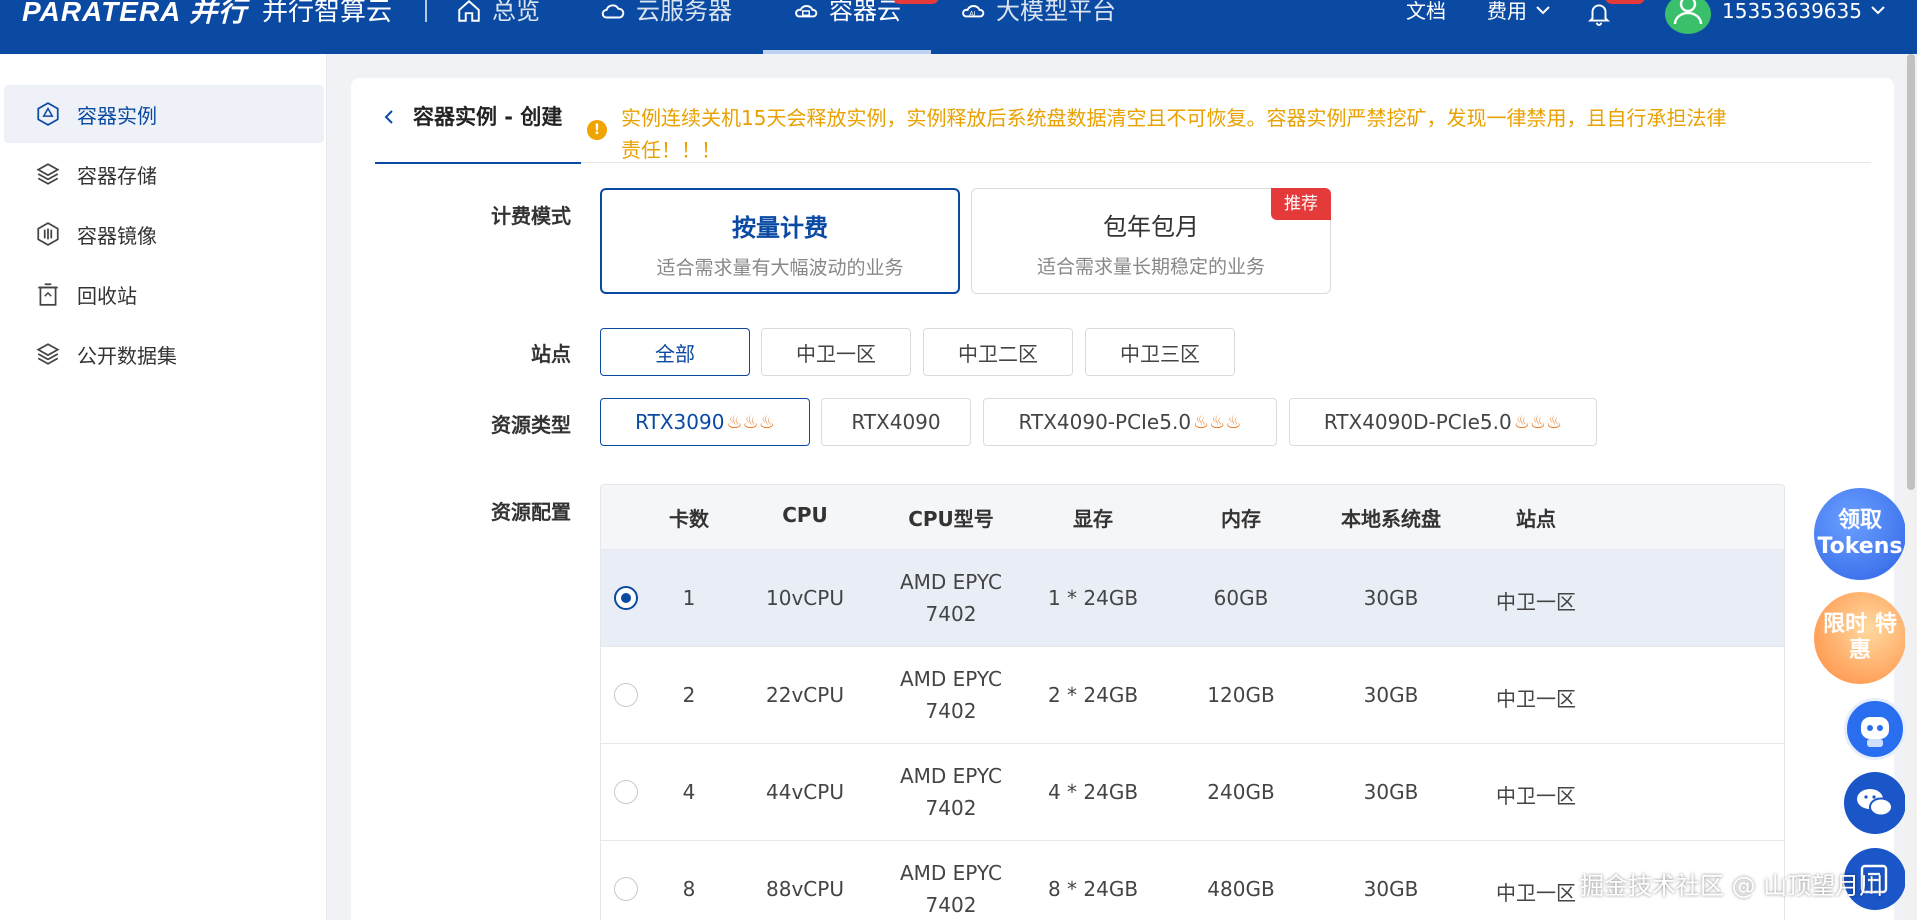 The width and height of the screenshot is (1917, 920). I want to click on nav-cloud-server-label: 云服务器, so click(684, 12).